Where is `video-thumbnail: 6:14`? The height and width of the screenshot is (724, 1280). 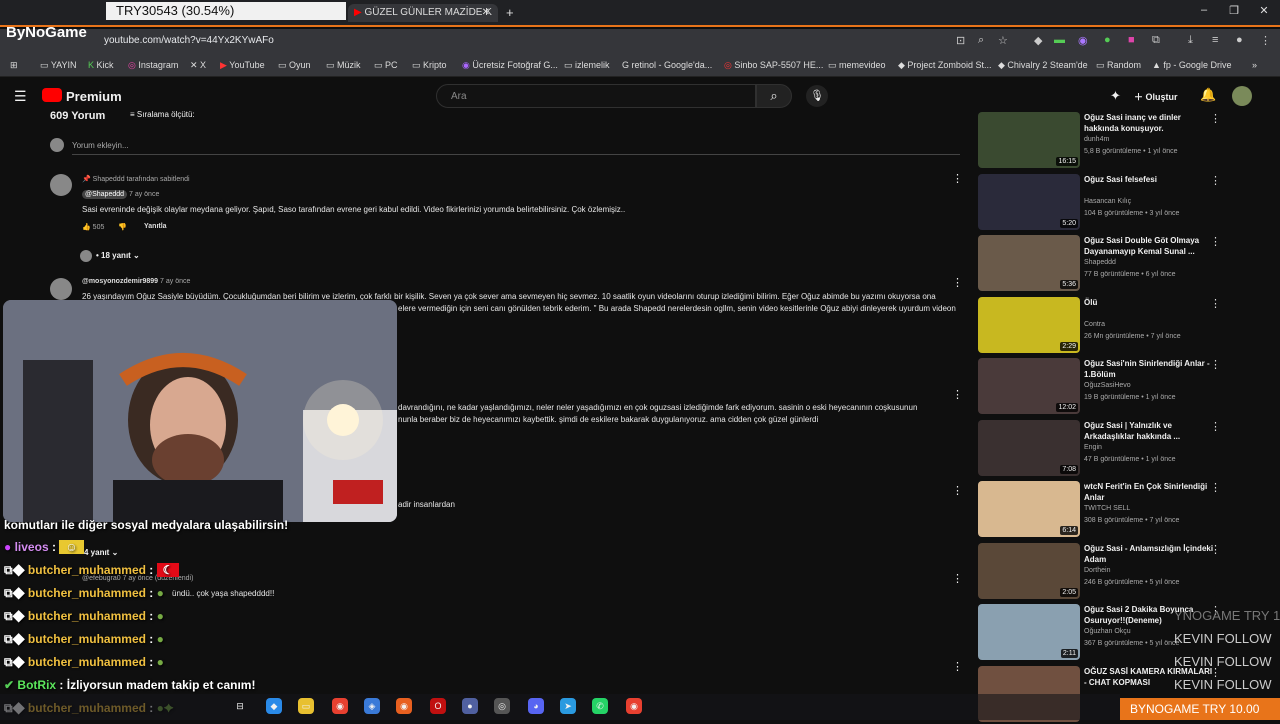 video-thumbnail: 6:14 is located at coordinates (1029, 509).